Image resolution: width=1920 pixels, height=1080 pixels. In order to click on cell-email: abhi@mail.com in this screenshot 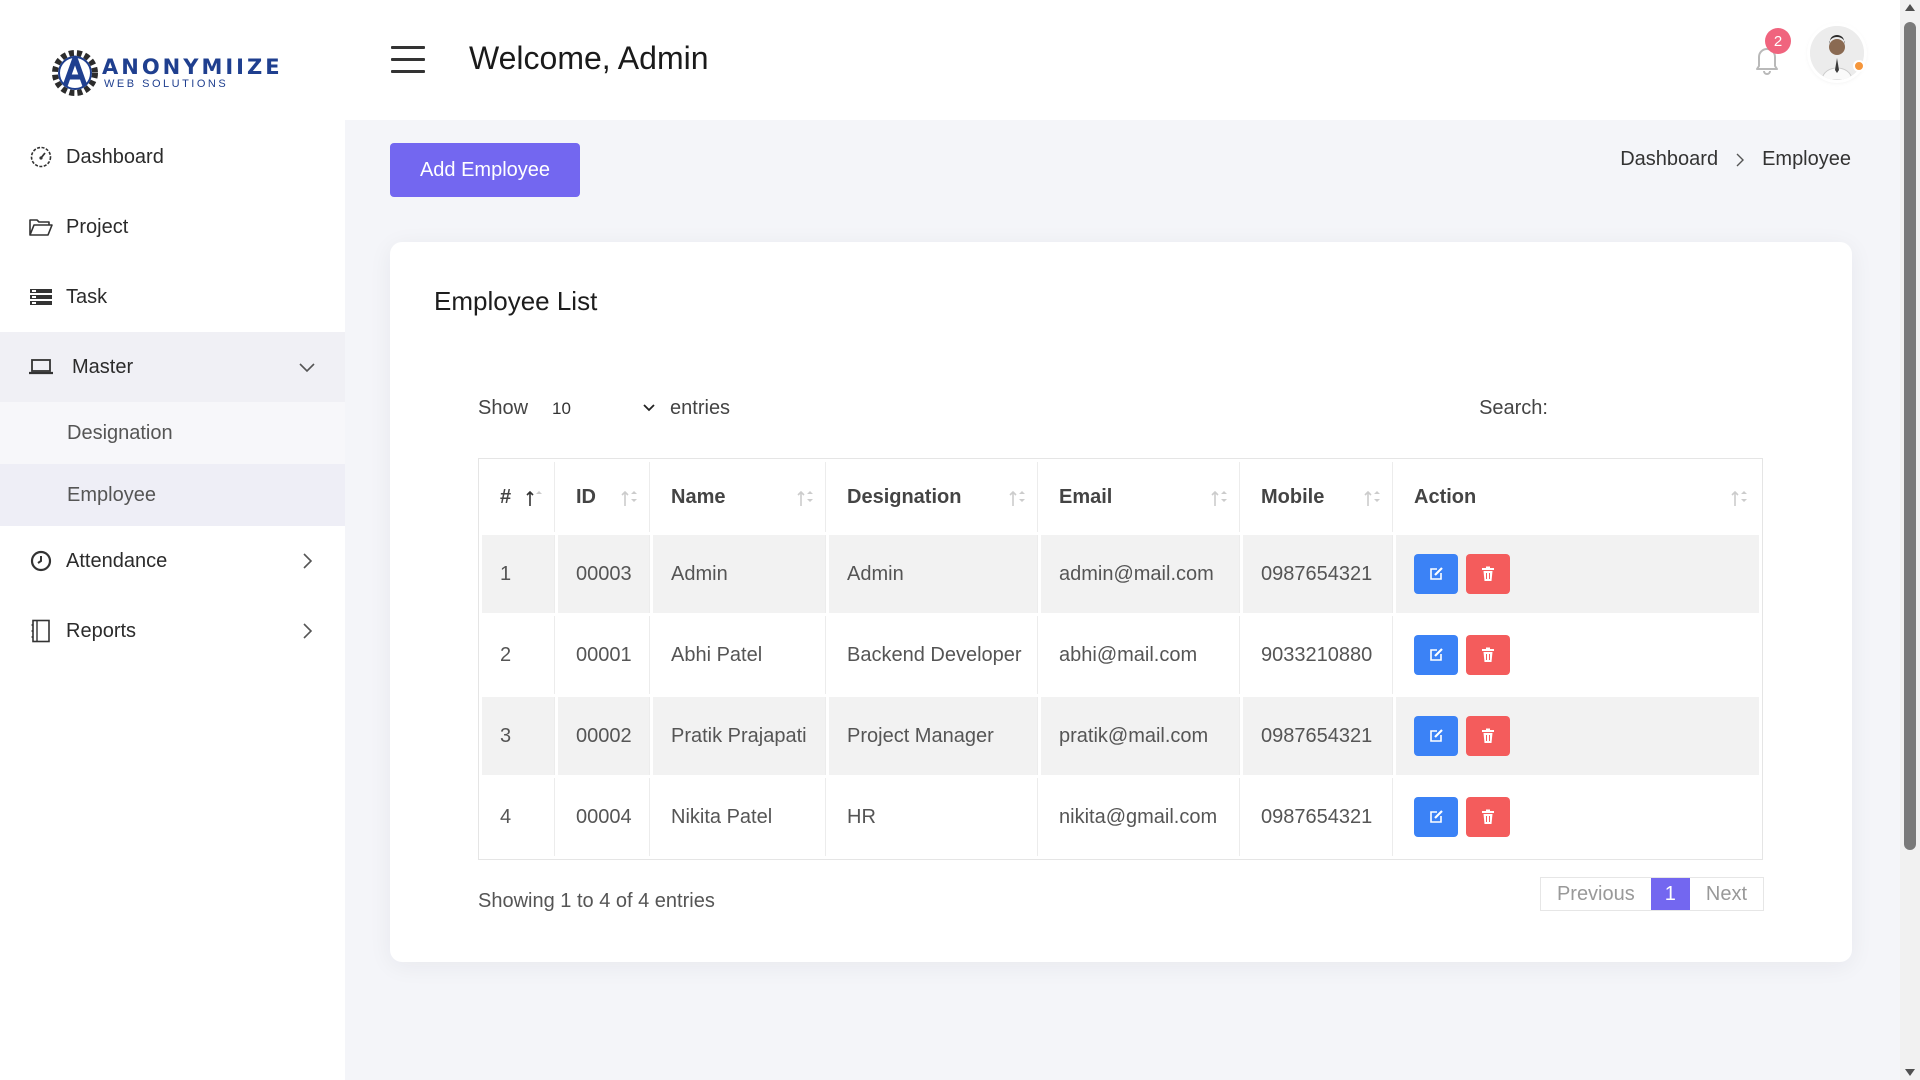, I will do `click(1140, 655)`.